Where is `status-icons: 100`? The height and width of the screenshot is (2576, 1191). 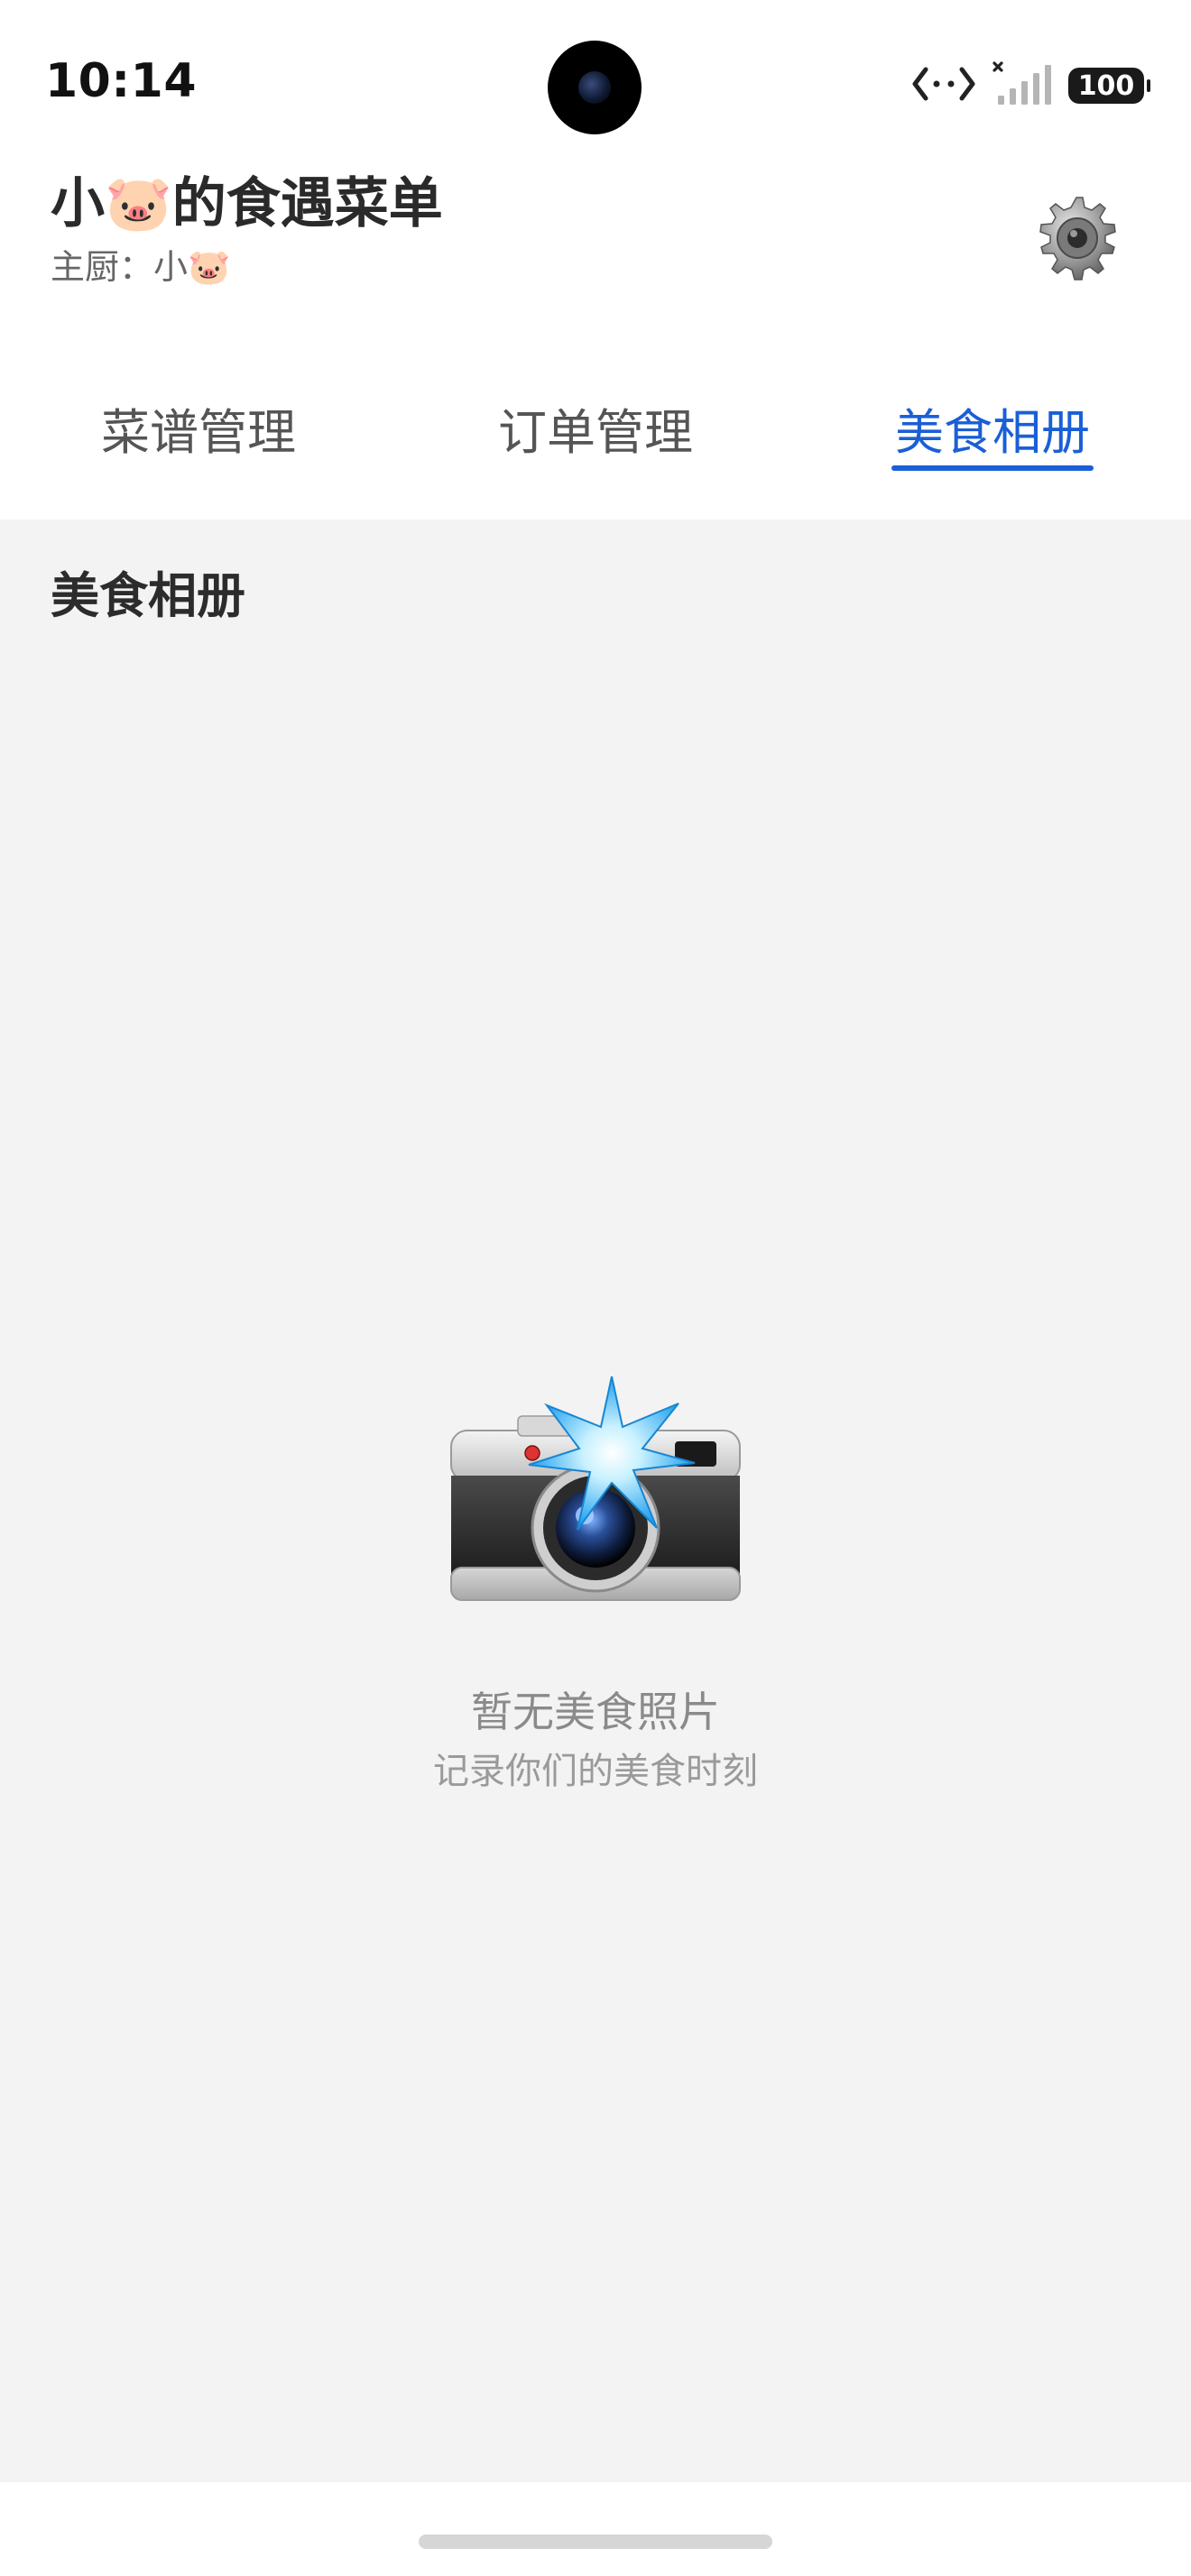 status-icons: 100 is located at coordinates (1030, 85).